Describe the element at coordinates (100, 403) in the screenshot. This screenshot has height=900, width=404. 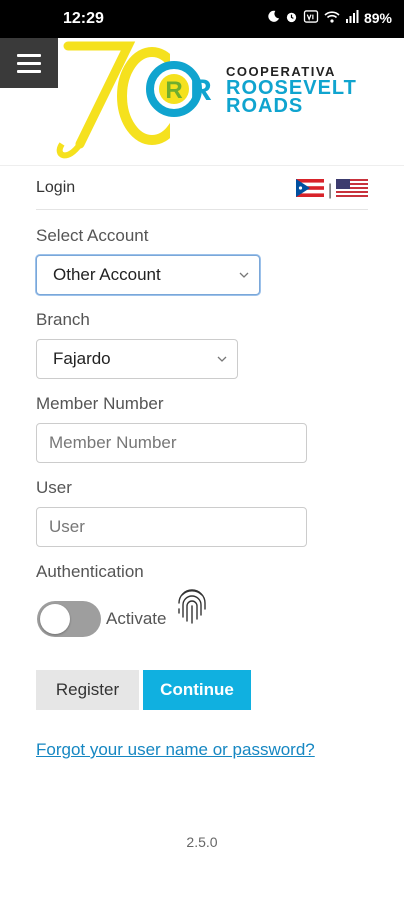
I see `member-number-label: Member Number` at that location.